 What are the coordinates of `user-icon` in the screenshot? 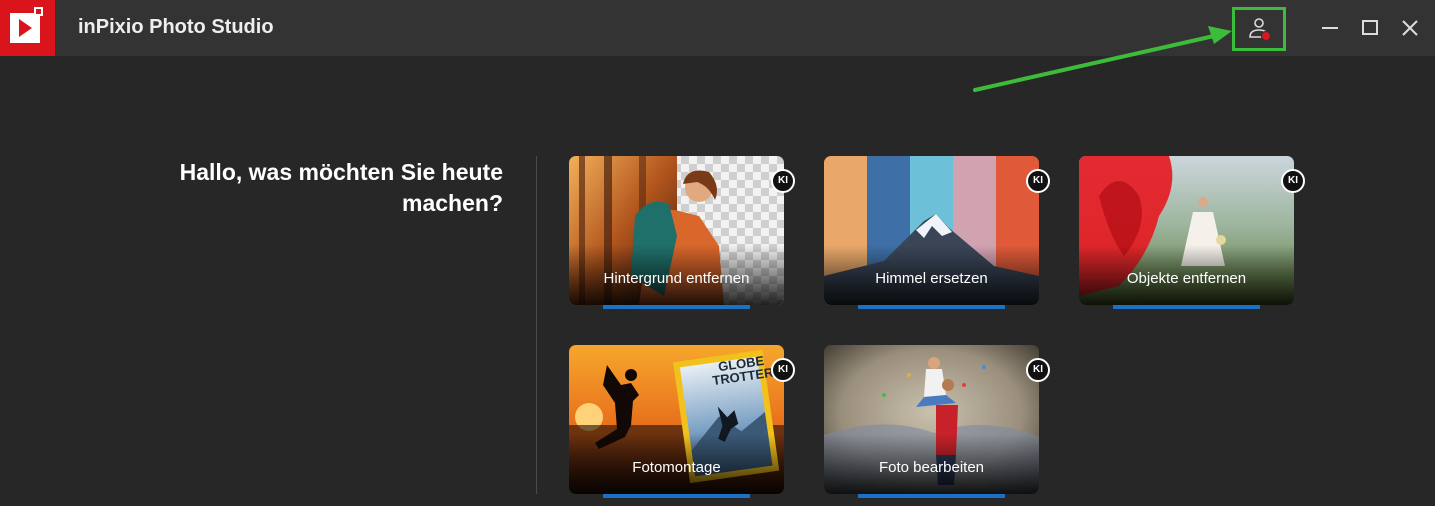 It's located at (1260, 30).